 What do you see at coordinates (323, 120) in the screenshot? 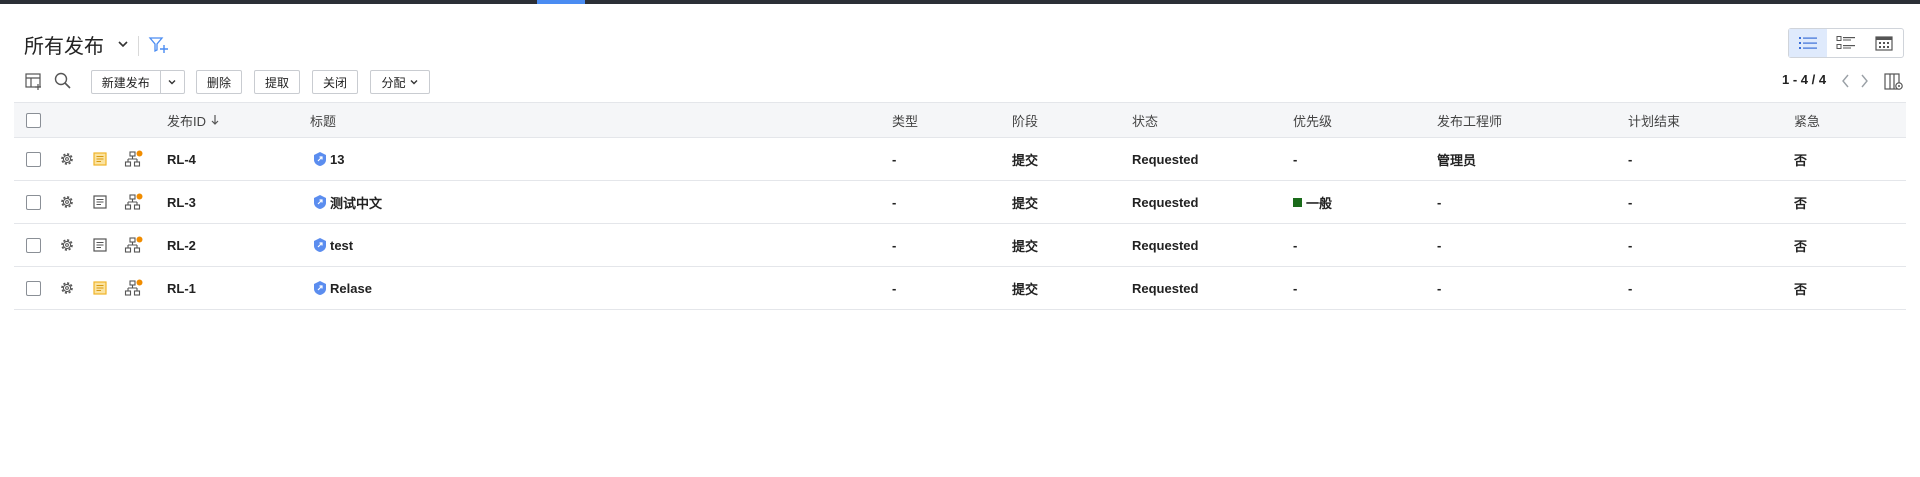
I see `column-header-title: 标题` at bounding box center [323, 120].